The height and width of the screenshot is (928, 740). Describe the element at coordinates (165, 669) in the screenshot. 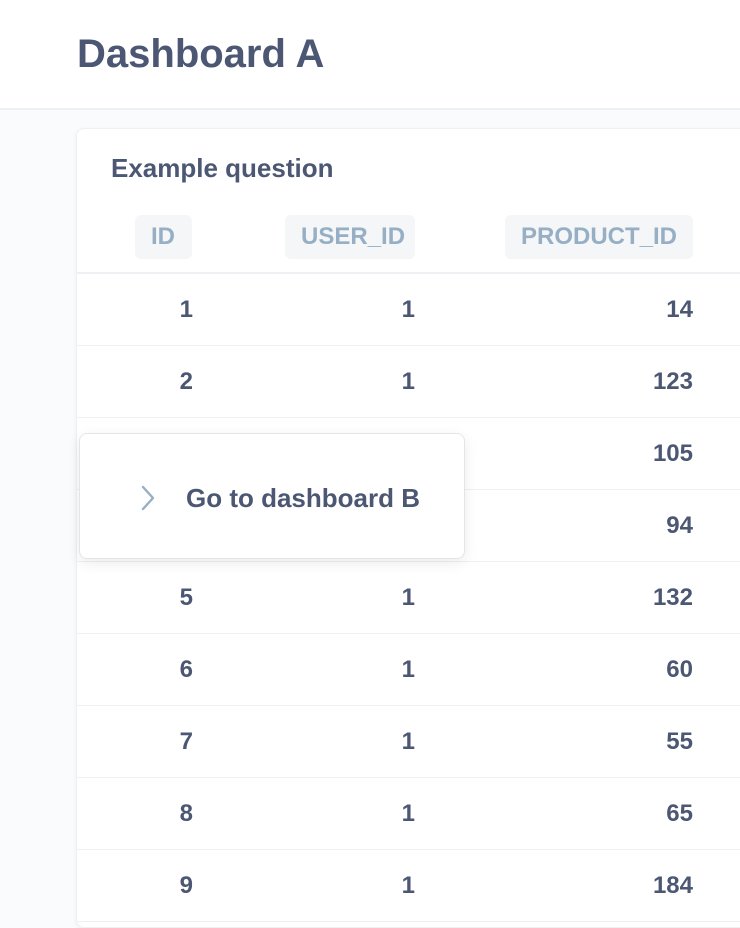

I see `cell-id: 6` at that location.